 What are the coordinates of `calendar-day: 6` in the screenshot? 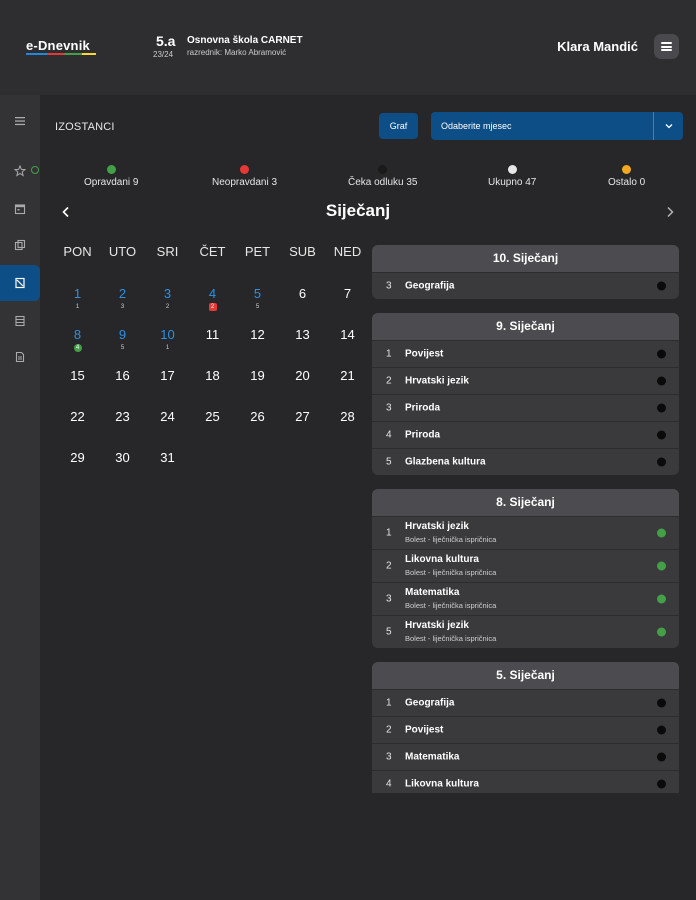 It's located at (302, 306).